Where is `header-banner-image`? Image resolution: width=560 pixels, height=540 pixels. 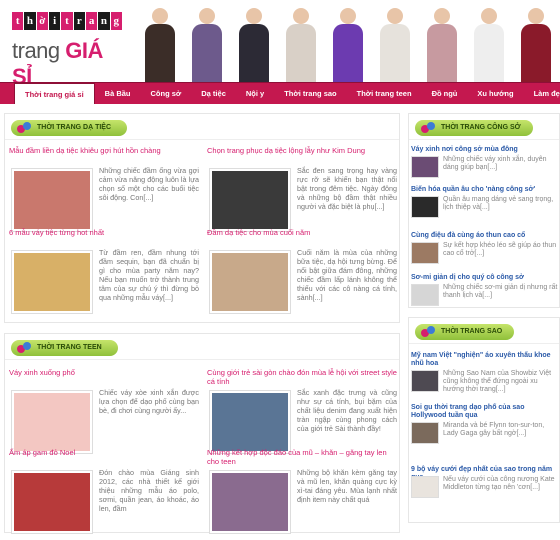
header-banner-image is located at coordinates (348, 41).